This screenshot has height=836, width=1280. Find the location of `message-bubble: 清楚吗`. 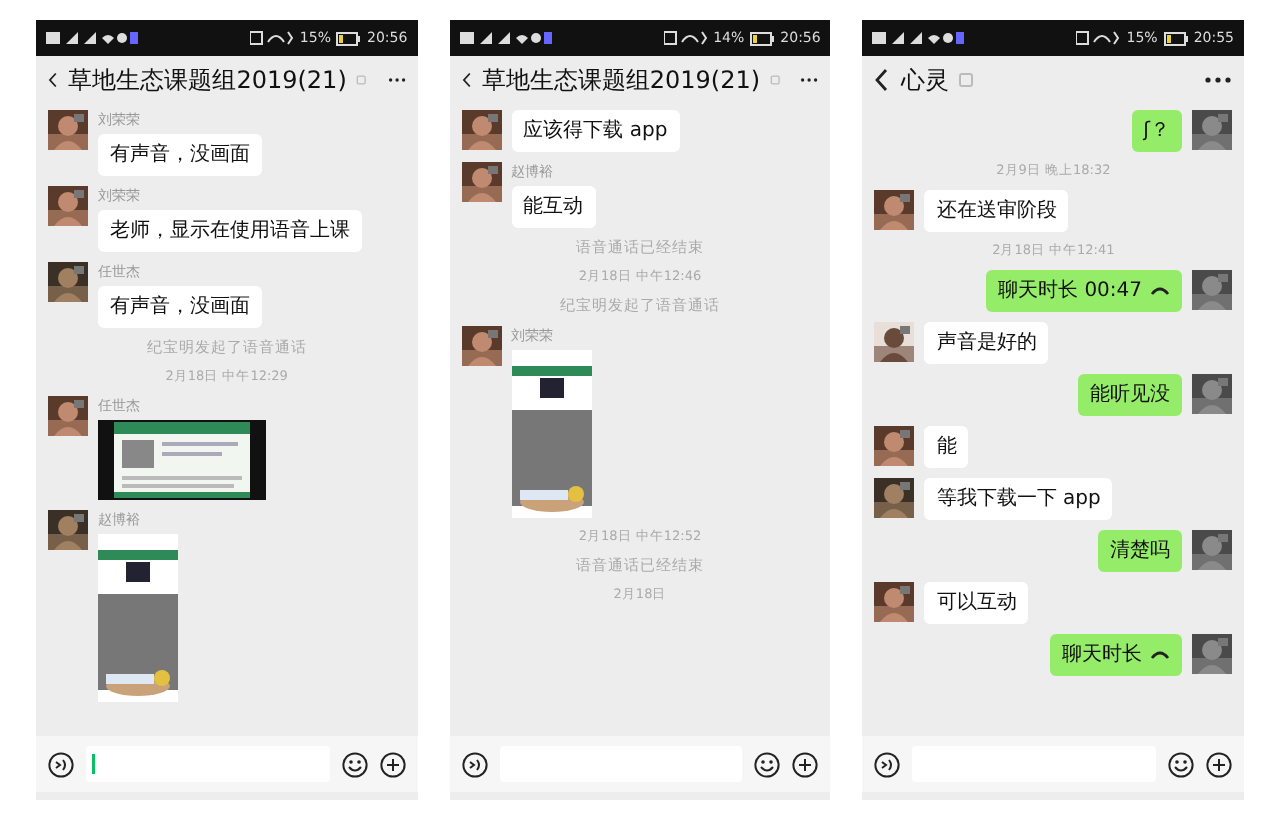

message-bubble: 清楚吗 is located at coordinates (1140, 551).